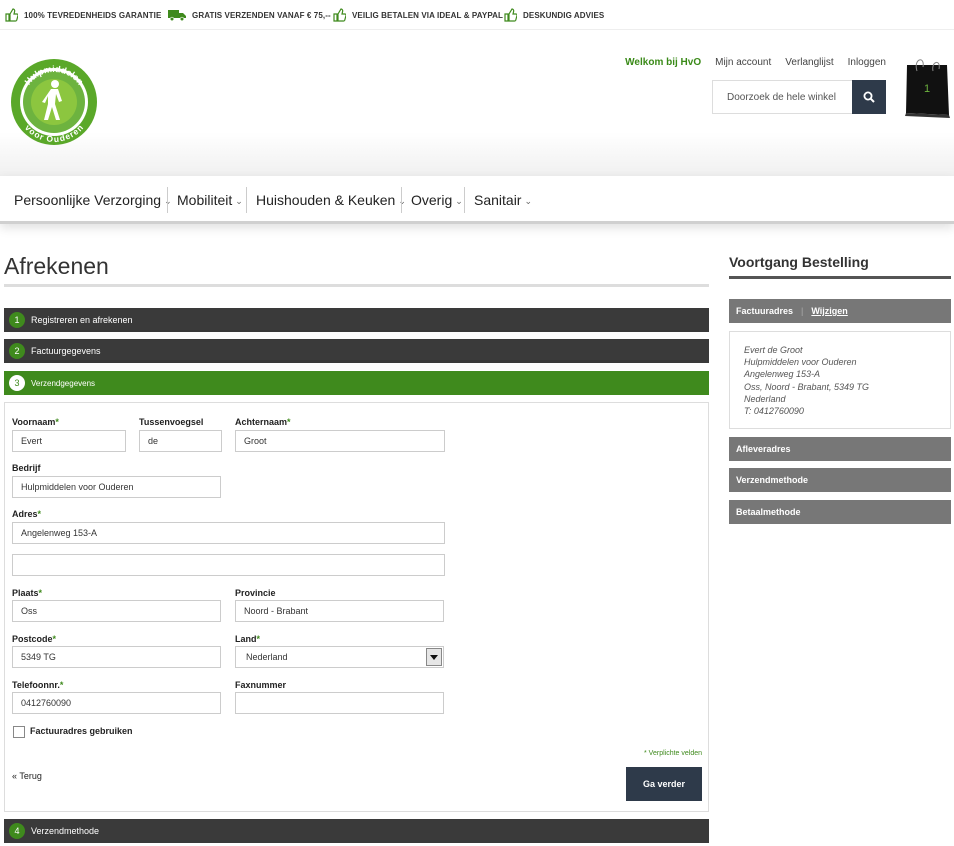 The width and height of the screenshot is (954, 846). Describe the element at coordinates (673, 753) in the screenshot. I see `required-fields-note: * Verplichte velden` at that location.